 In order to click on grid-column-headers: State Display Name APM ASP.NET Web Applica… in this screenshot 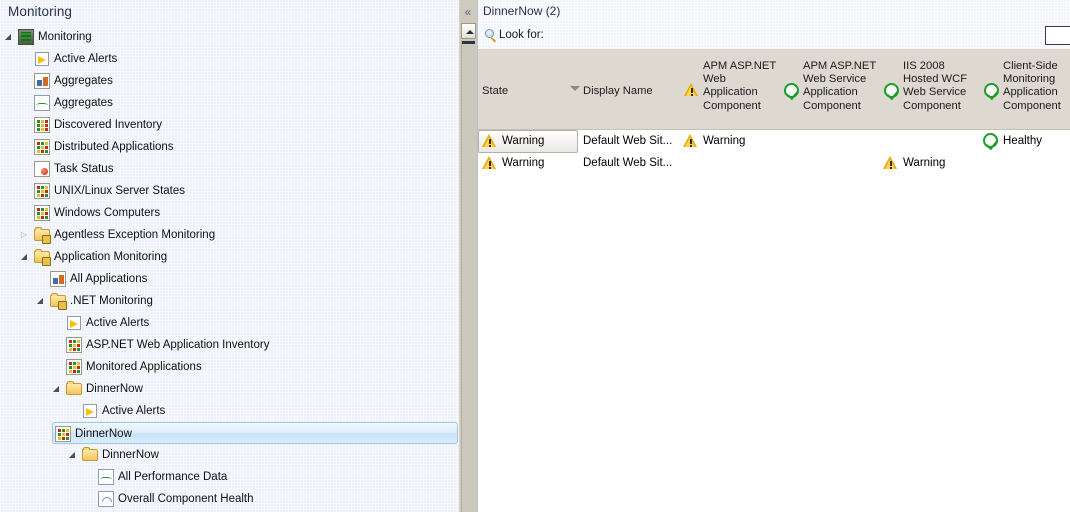, I will do `click(774, 90)`.